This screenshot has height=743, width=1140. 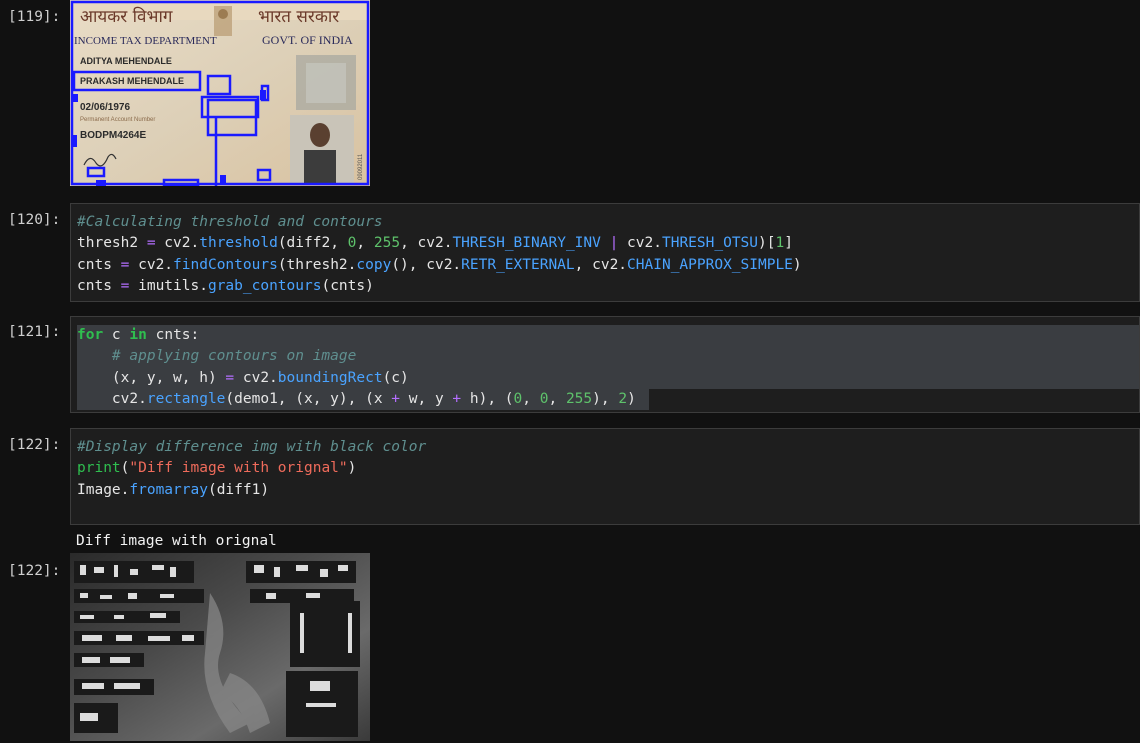 I want to click on diff-image, so click(x=220, y=647).